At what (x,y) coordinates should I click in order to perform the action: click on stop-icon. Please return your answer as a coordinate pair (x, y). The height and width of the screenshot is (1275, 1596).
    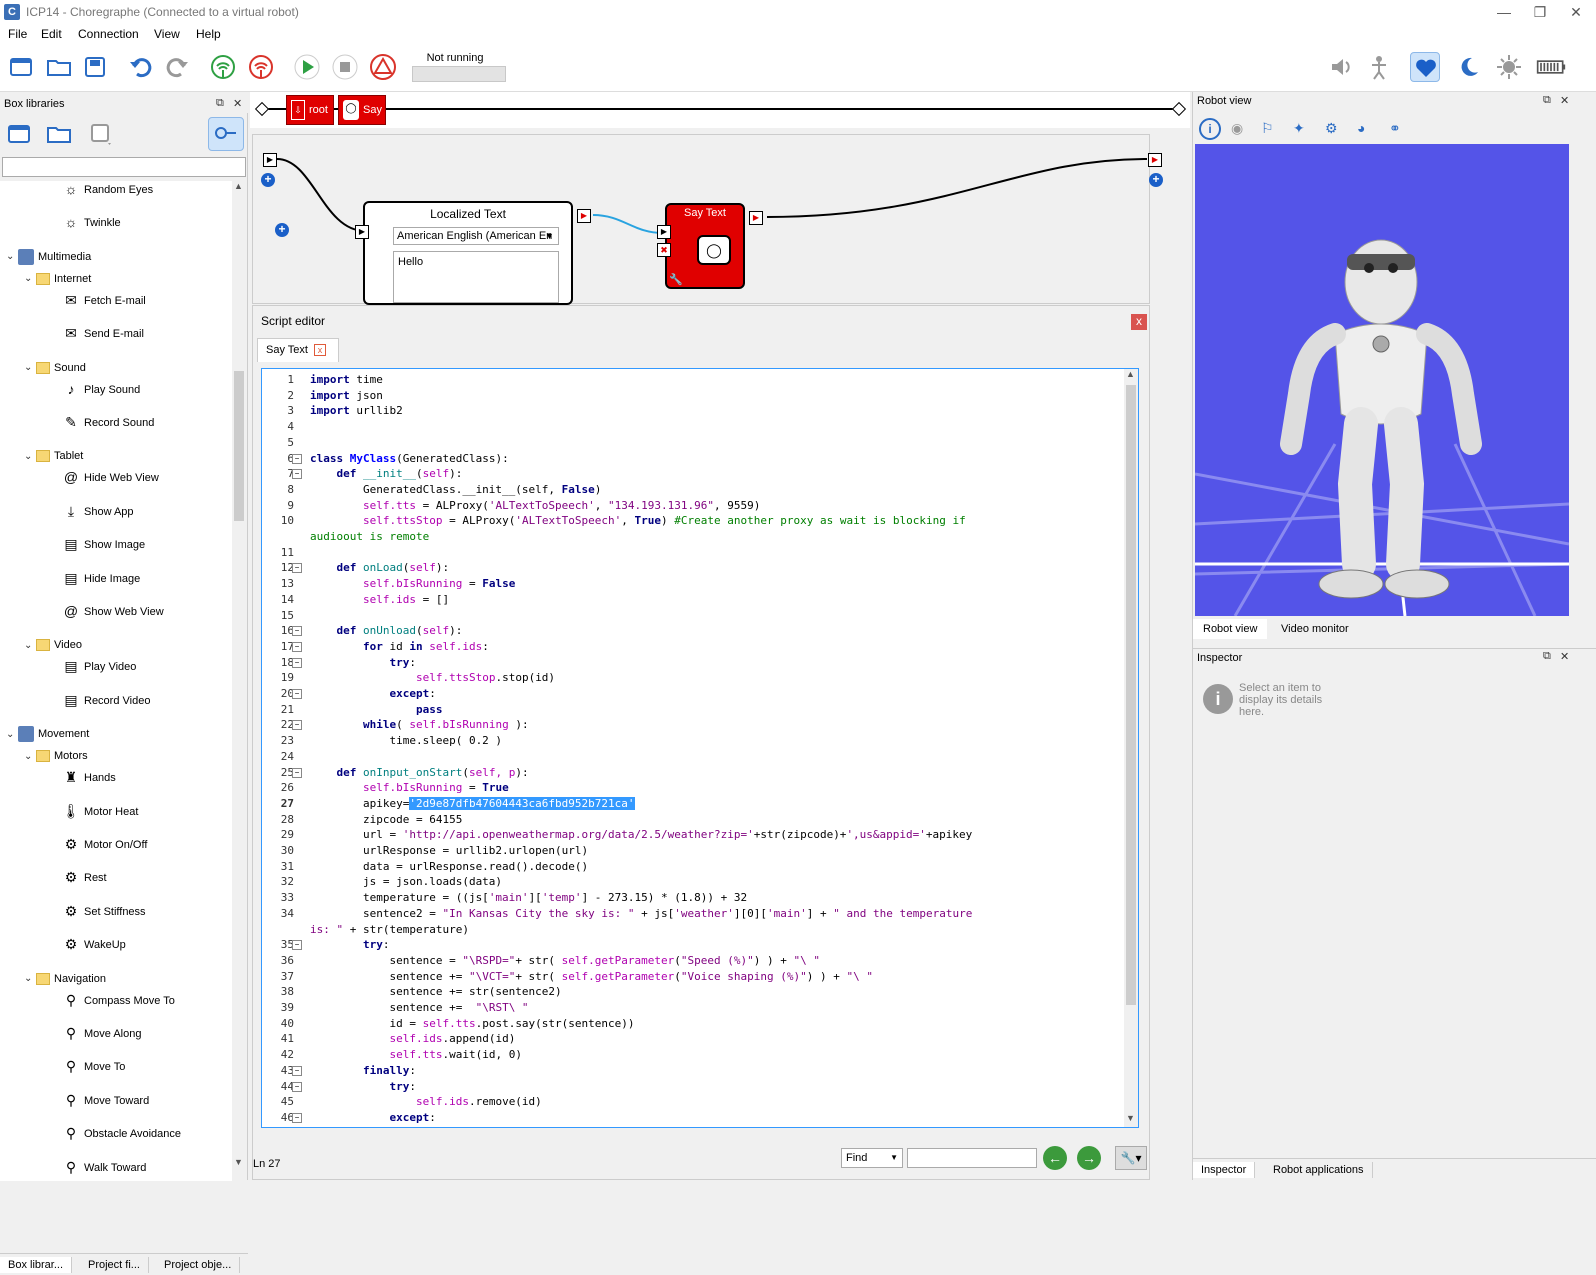
    Looking at the image, I should click on (345, 67).